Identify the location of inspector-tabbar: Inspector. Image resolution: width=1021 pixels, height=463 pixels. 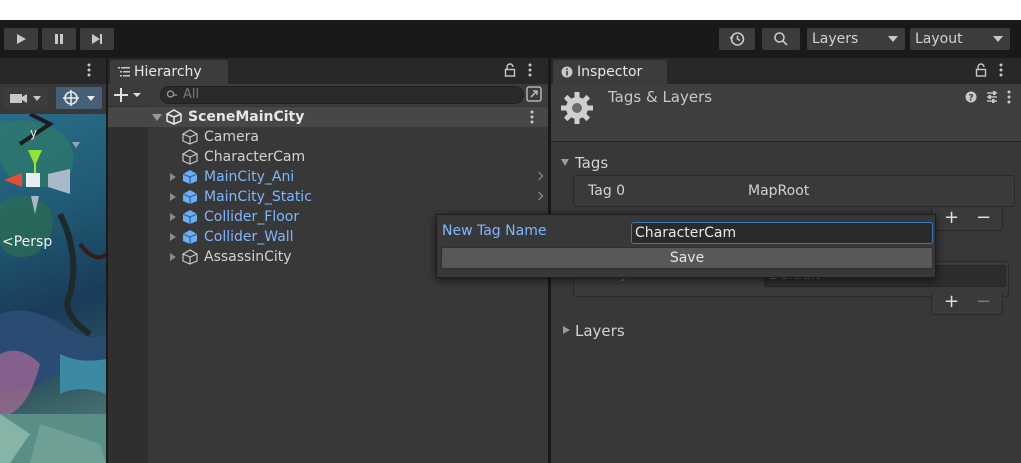
(786, 71).